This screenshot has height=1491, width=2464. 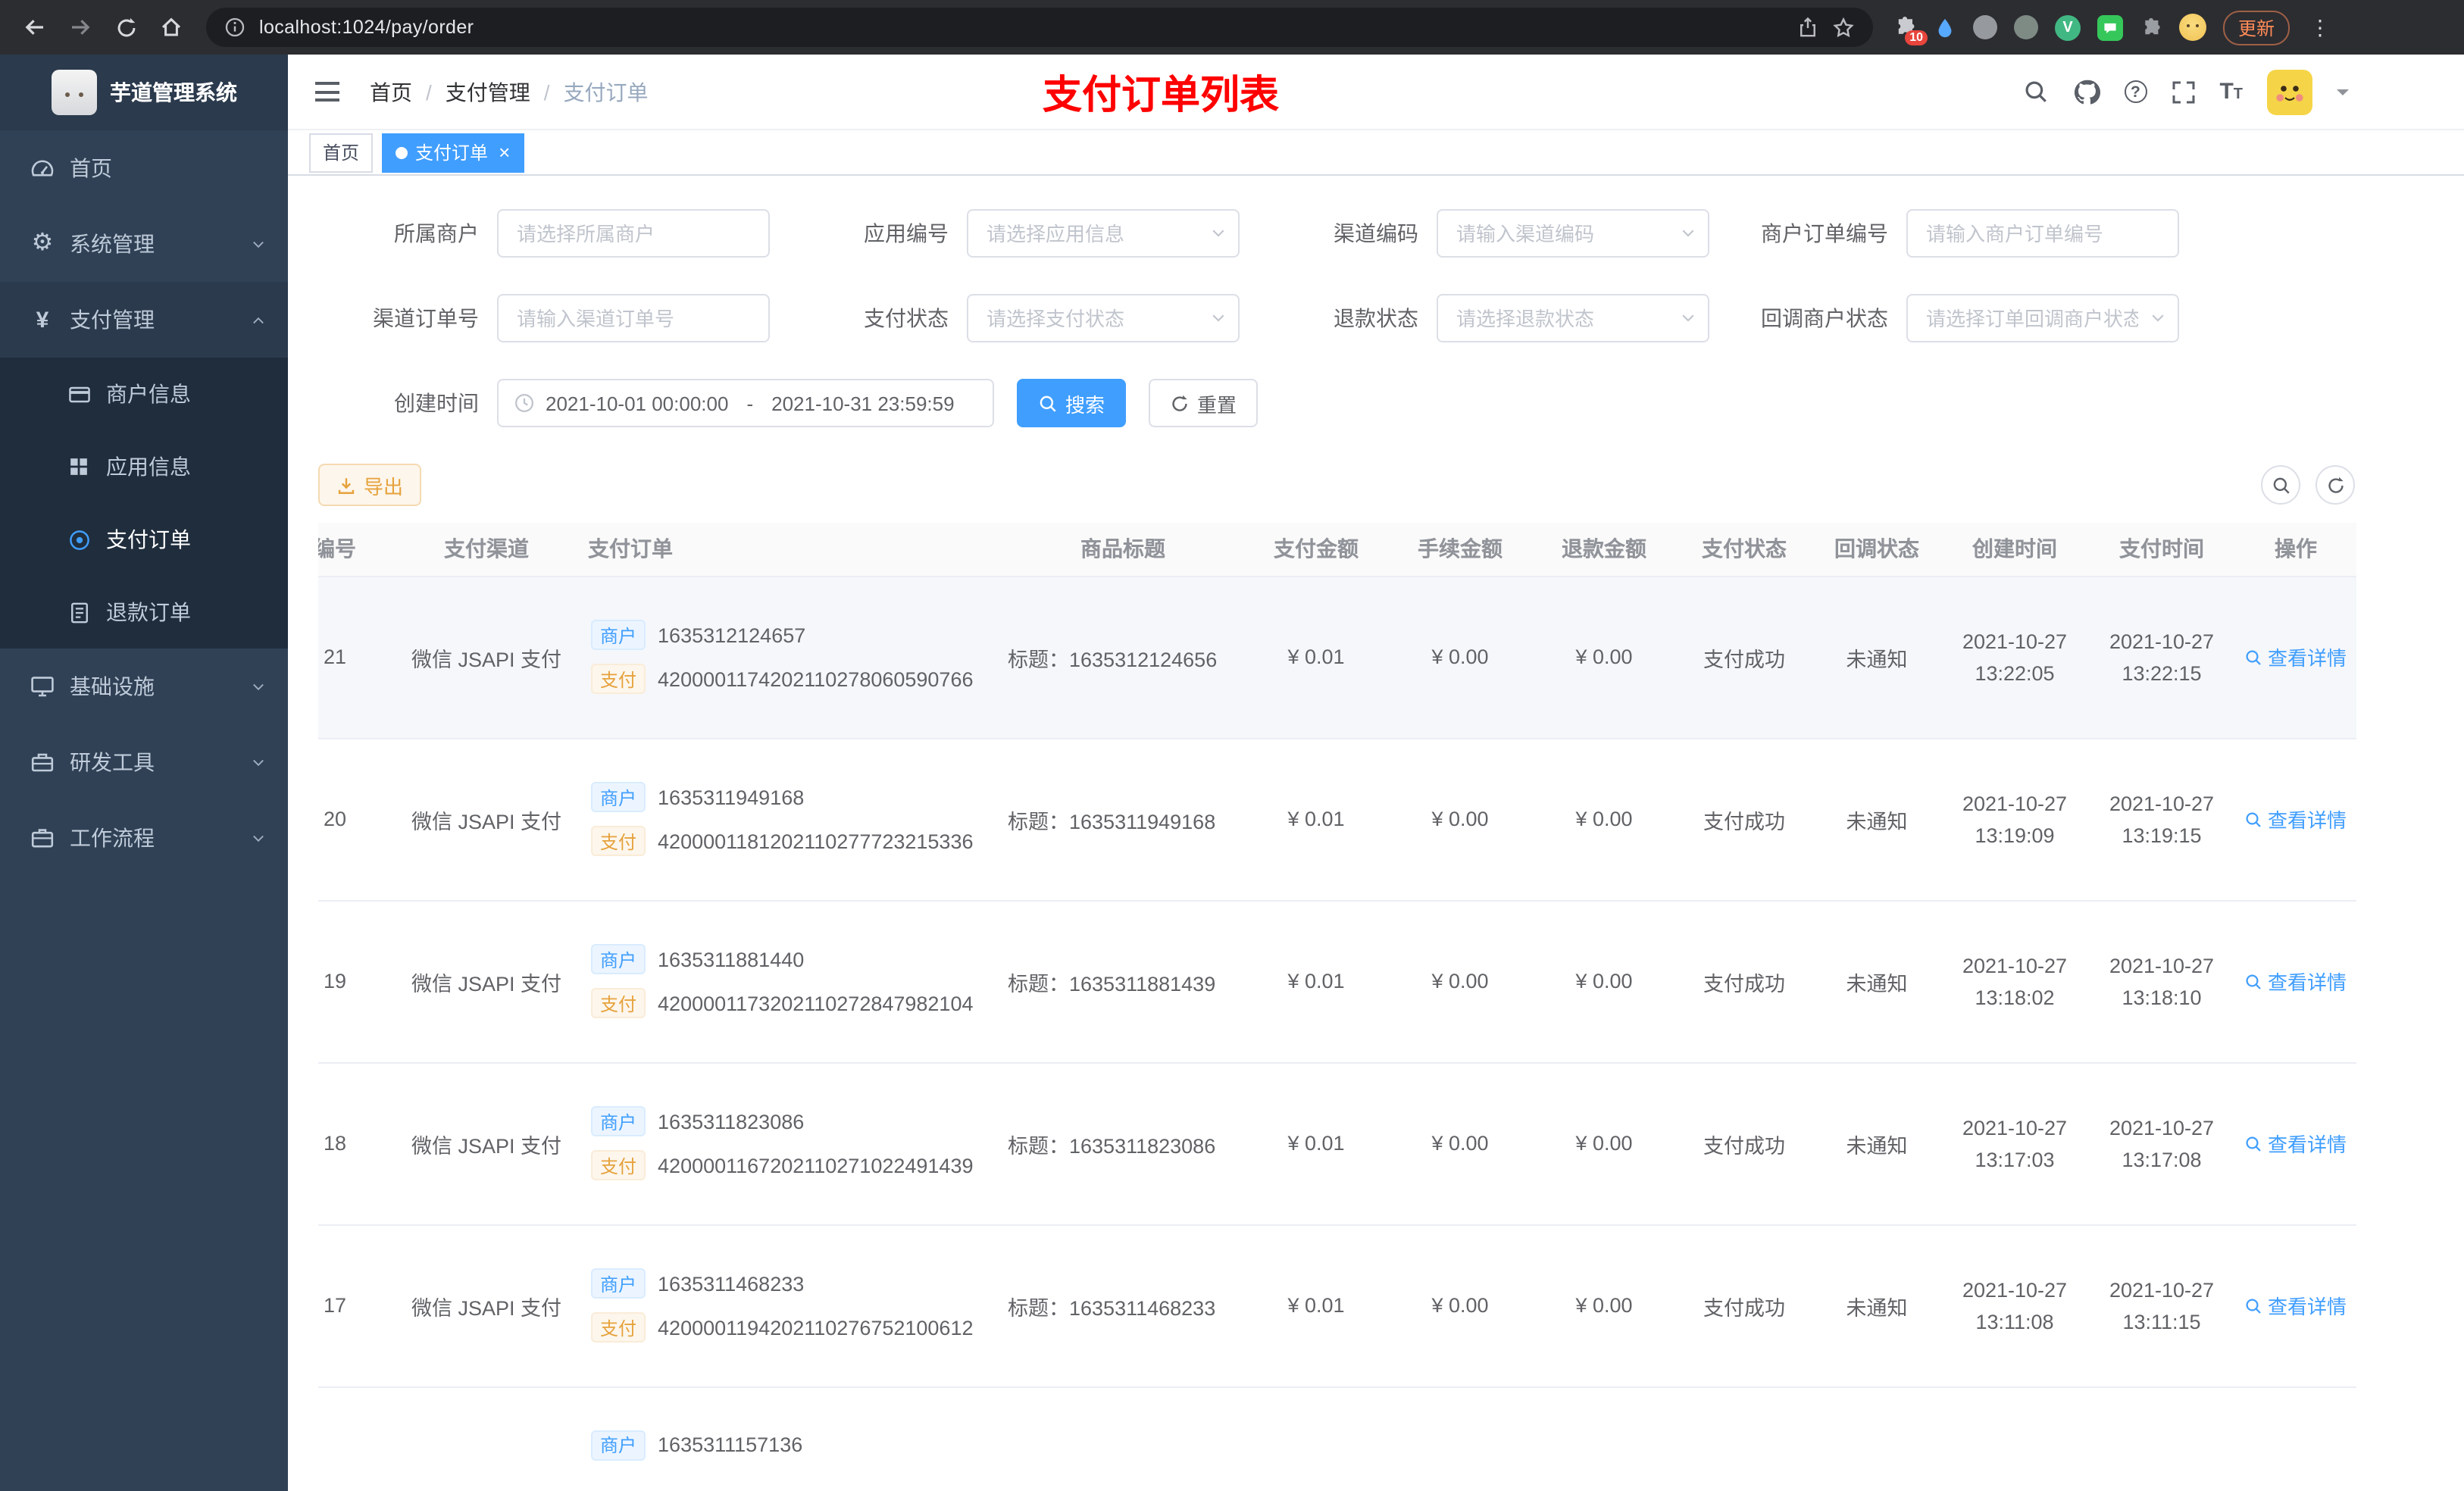 I want to click on sidebar-item-payment-management: 支付管理, so click(x=144, y=320).